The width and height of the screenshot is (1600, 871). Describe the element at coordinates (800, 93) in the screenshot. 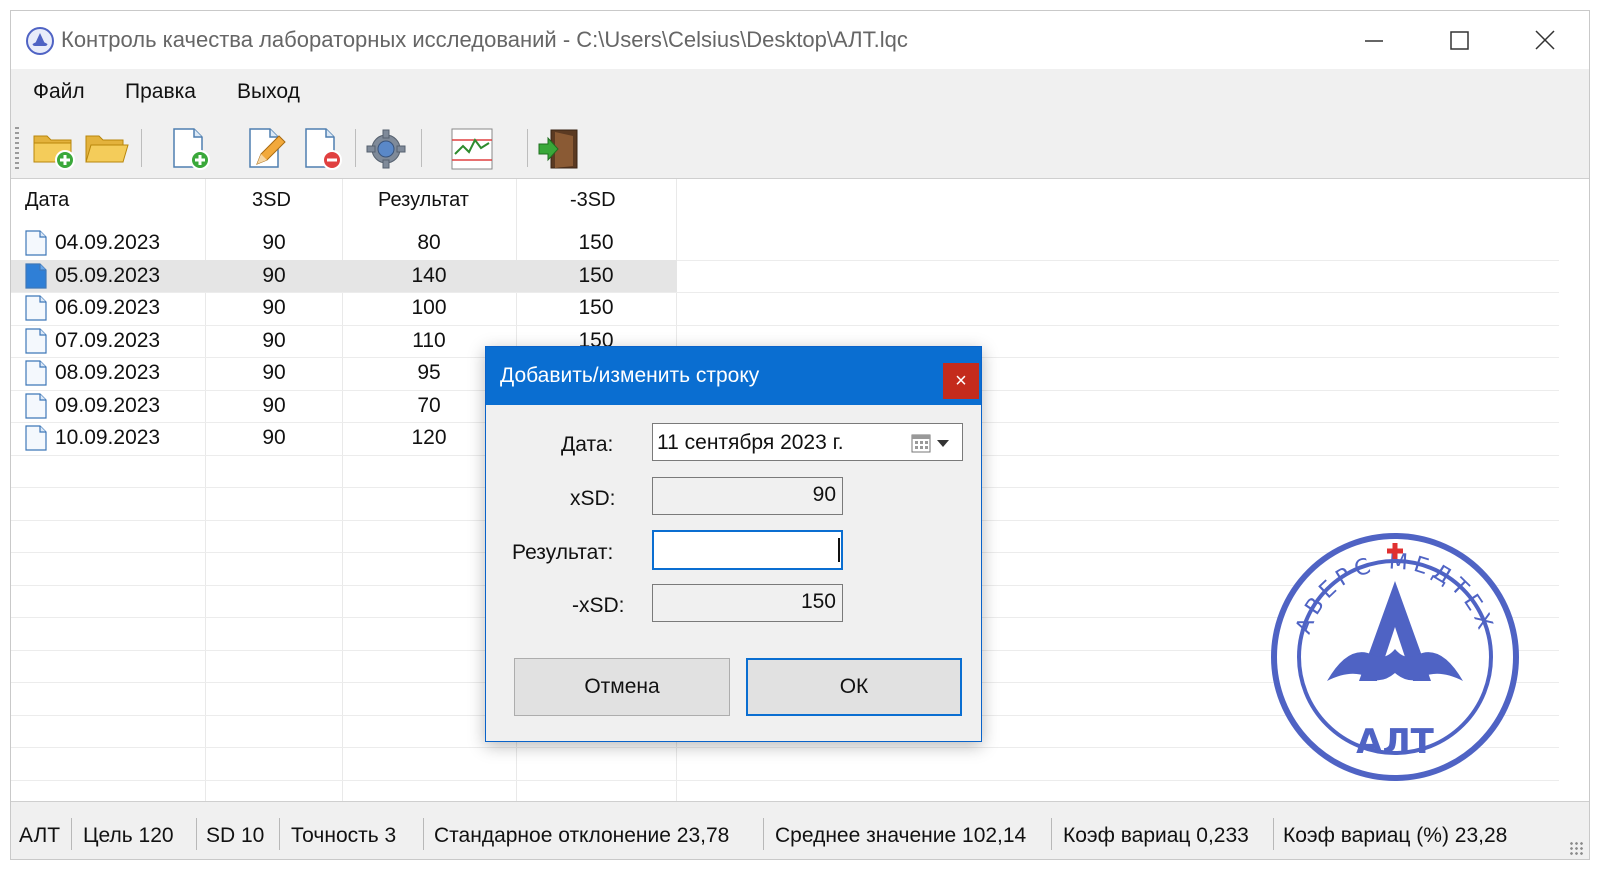

I see `menu-bar: Файл Правка Выход` at that location.